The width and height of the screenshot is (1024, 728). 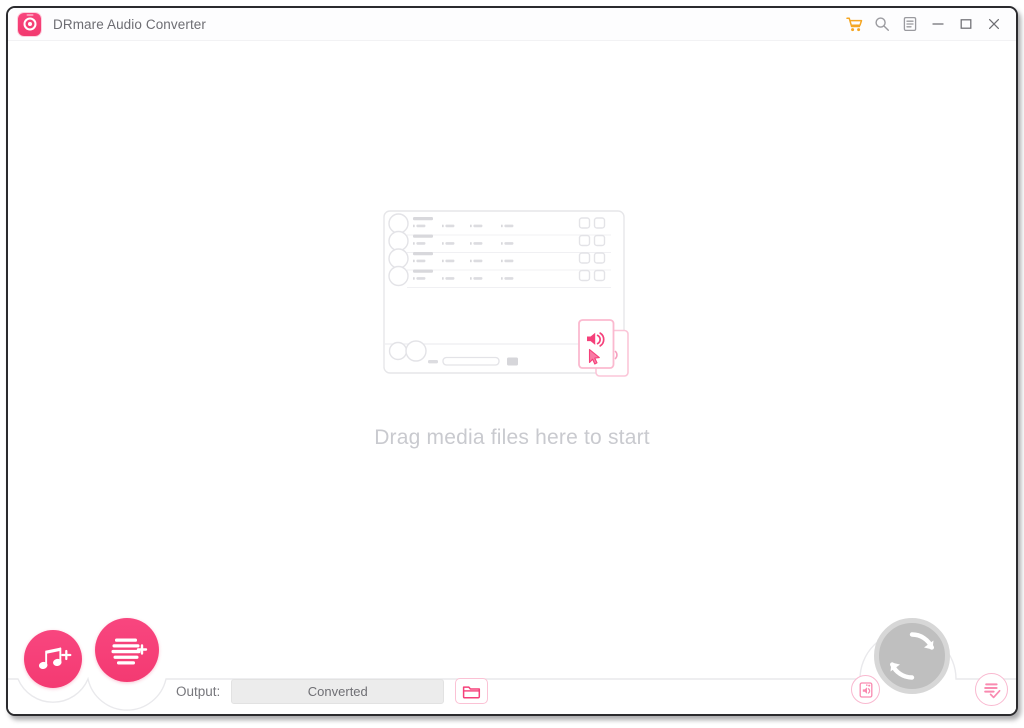 I want to click on output-label: Output:, so click(x=198, y=691).